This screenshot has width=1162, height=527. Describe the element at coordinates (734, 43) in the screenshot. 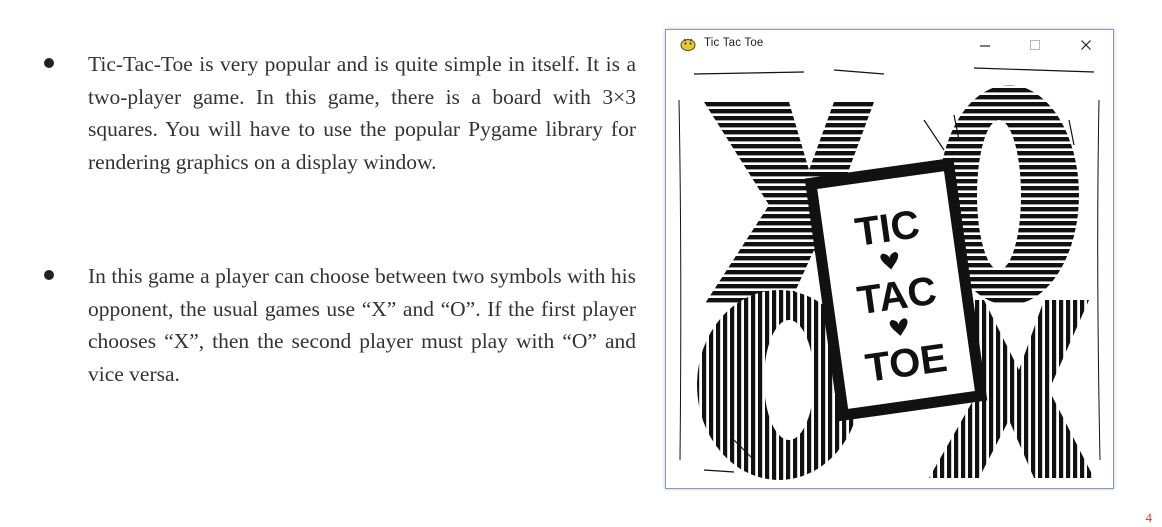

I see `window-title: Tic Tac Toe` at that location.